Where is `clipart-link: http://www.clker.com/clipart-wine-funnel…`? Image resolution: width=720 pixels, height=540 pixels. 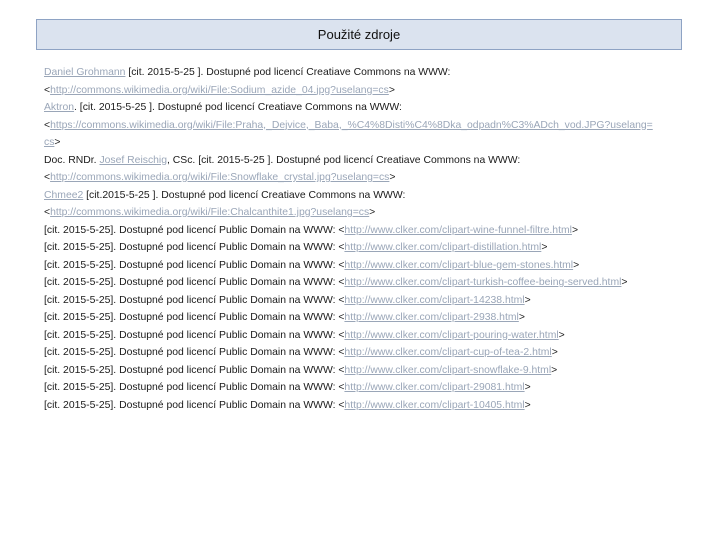 clipart-link: http://www.clker.com/clipart-wine-funnel… is located at coordinates (458, 230).